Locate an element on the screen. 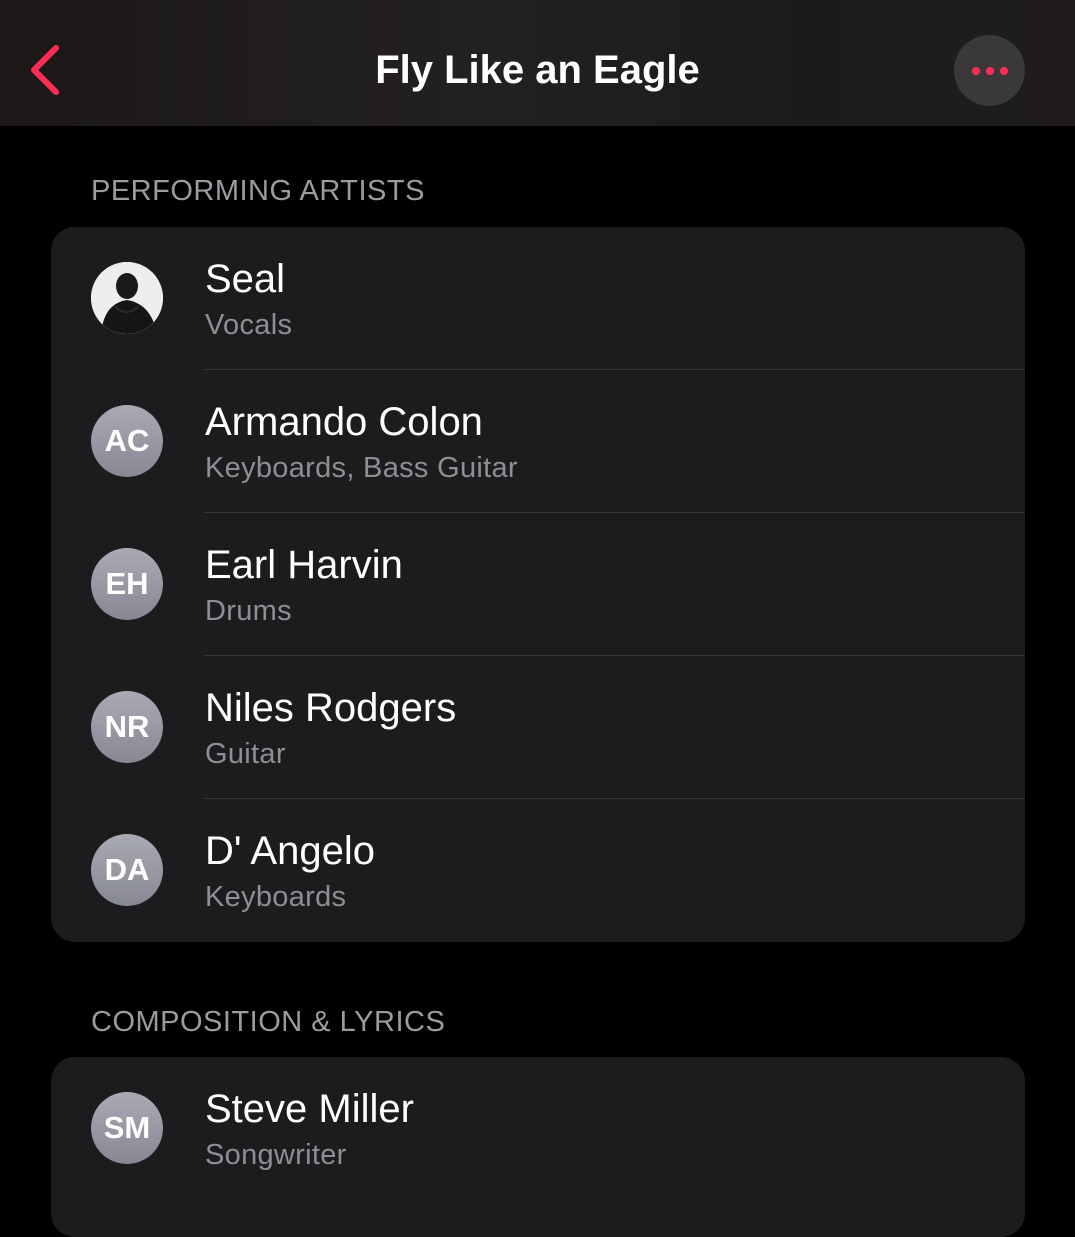 Image resolution: width=1075 pixels, height=1237 pixels. page-title: Fly Like an Eagle is located at coordinates (537, 70).